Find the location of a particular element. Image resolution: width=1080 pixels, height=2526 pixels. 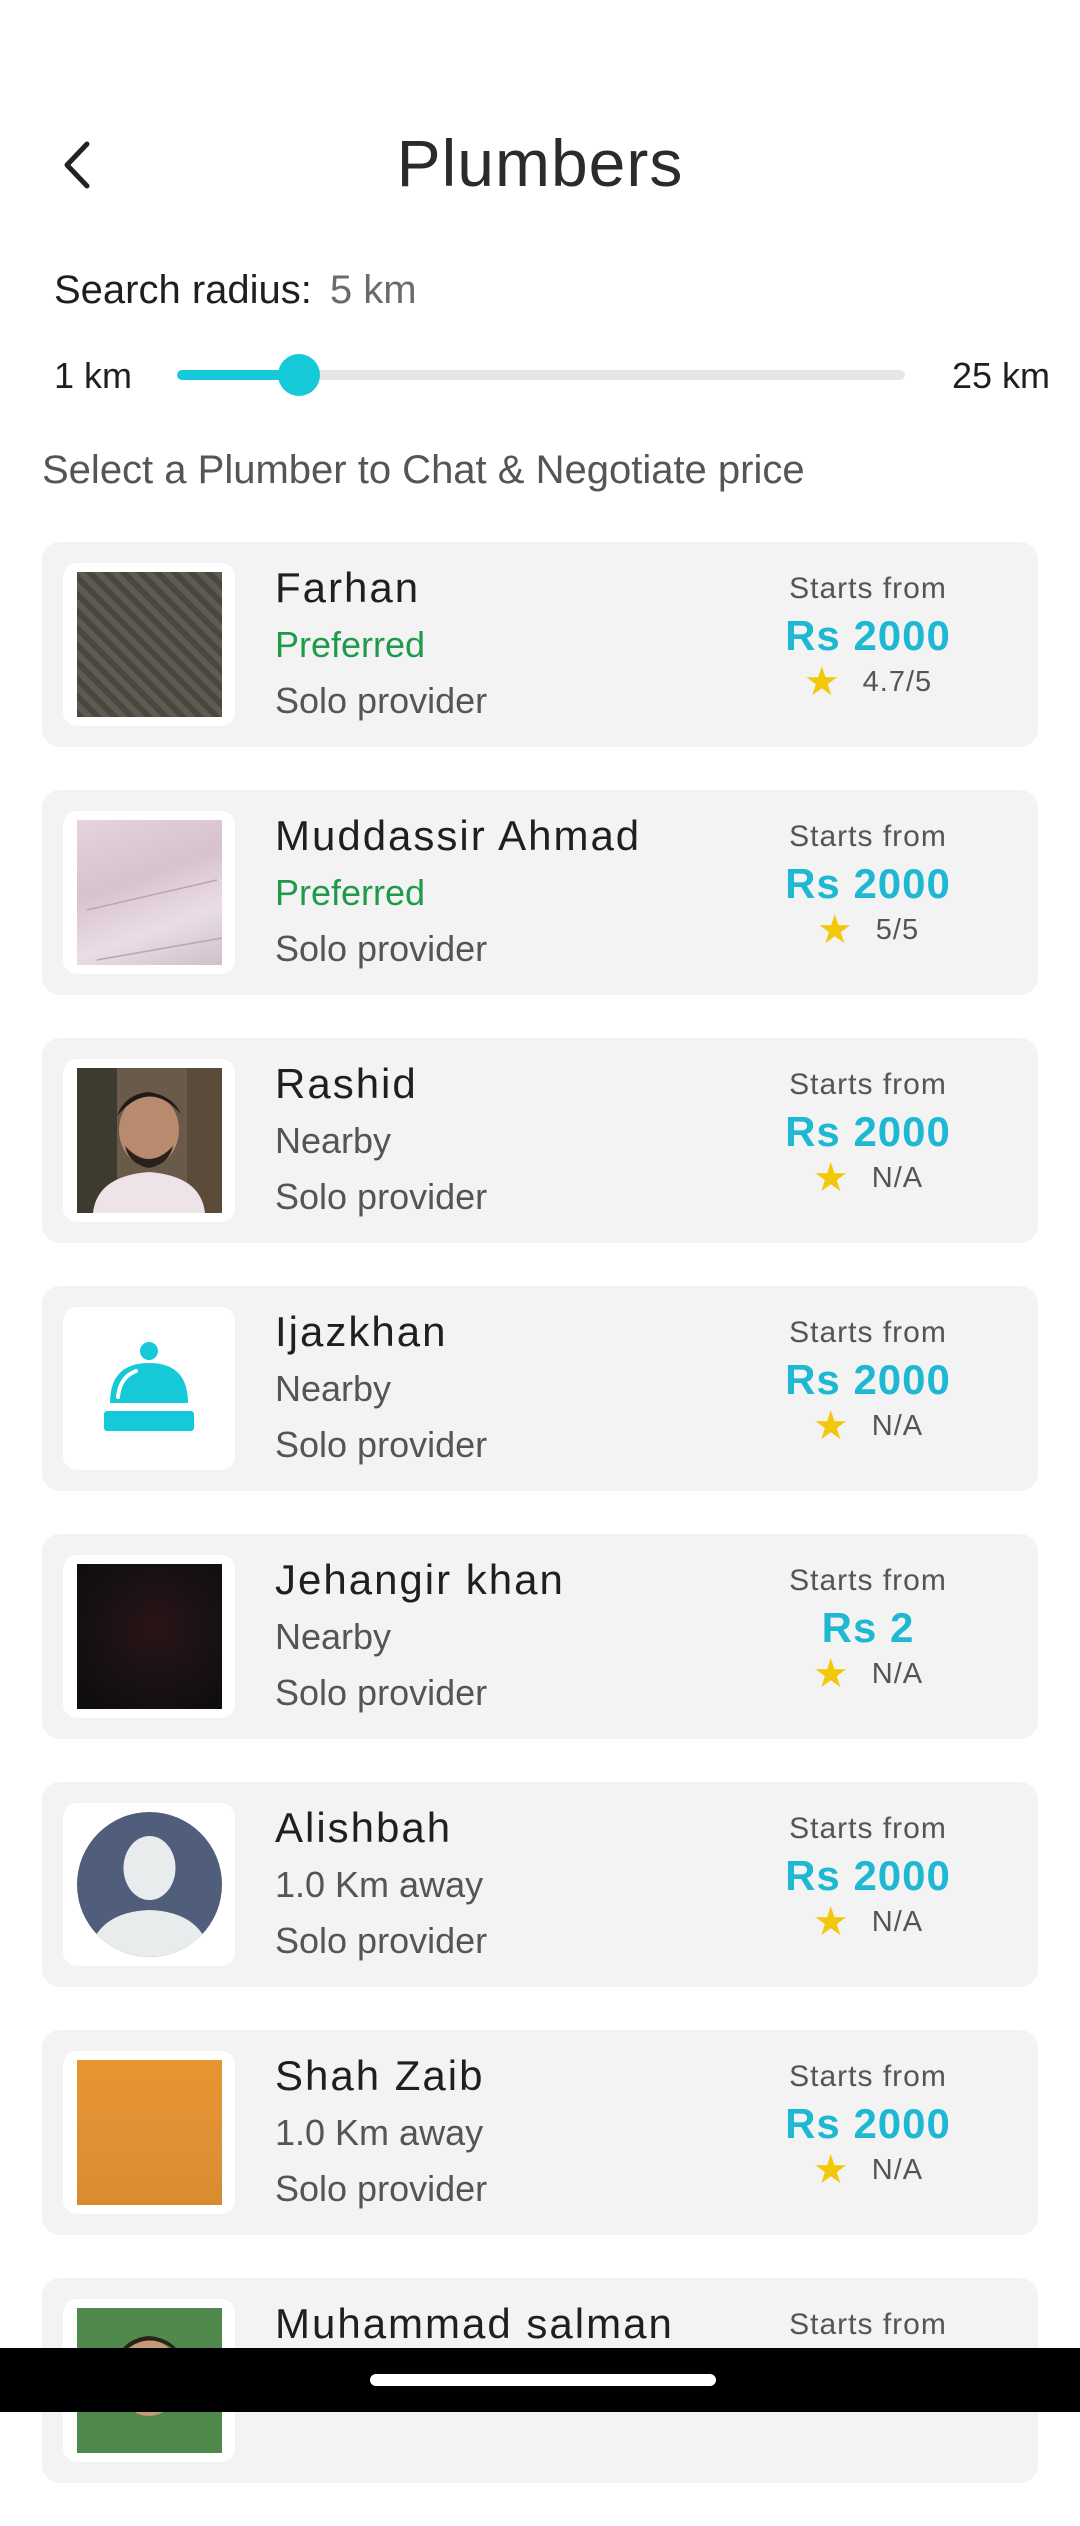

texture-photo is located at coordinates (149, 644).